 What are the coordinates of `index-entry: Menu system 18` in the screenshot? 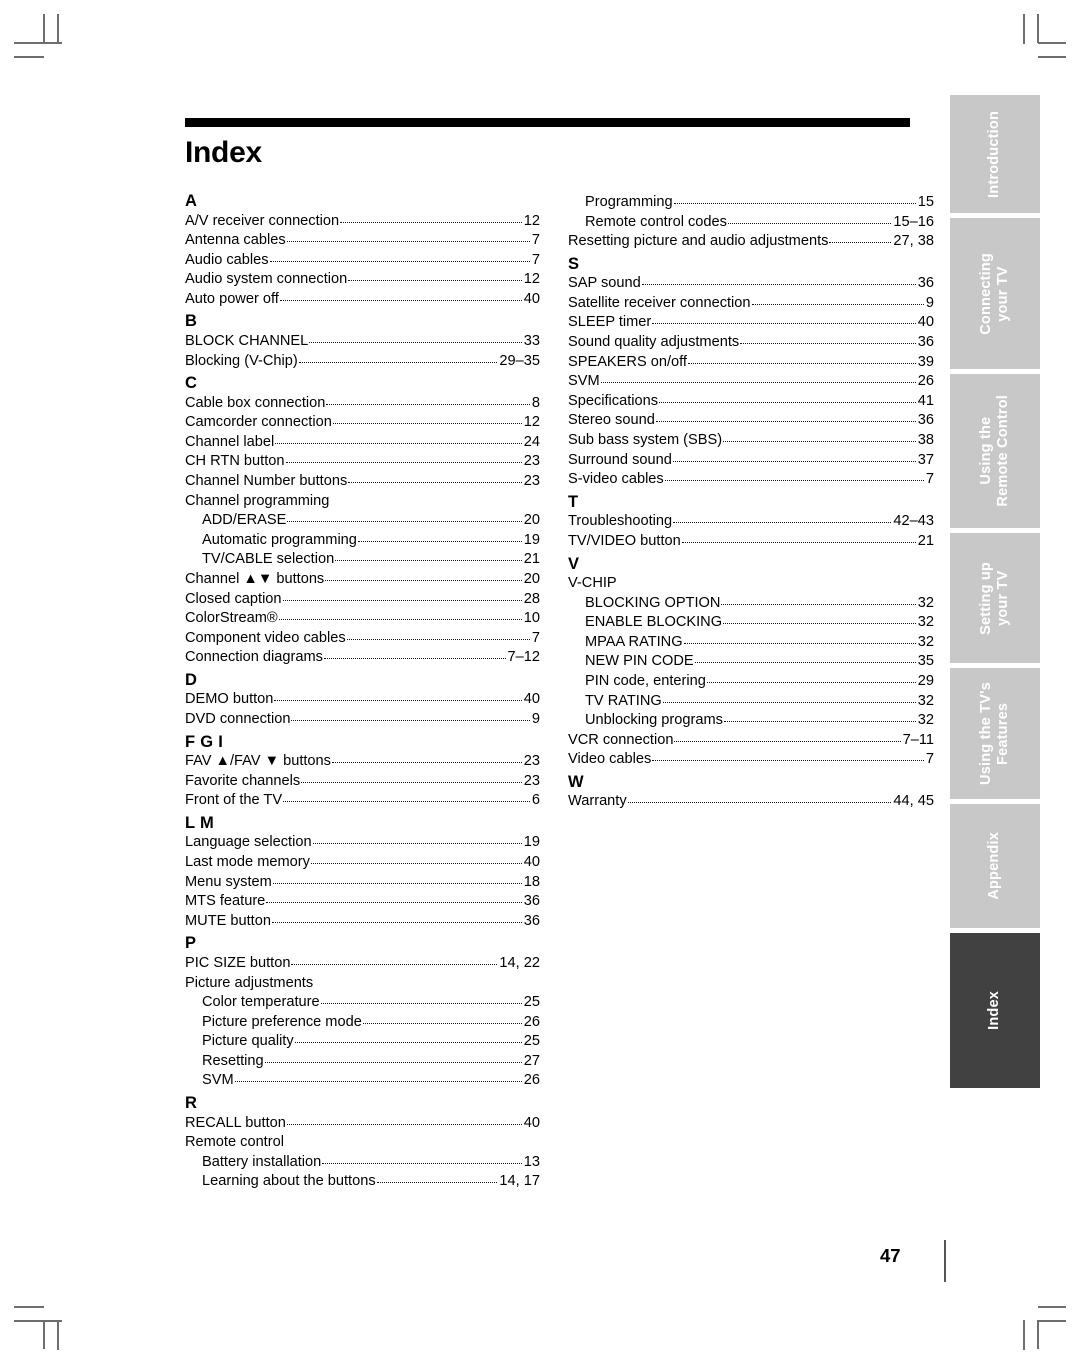 It's located at (362, 883).